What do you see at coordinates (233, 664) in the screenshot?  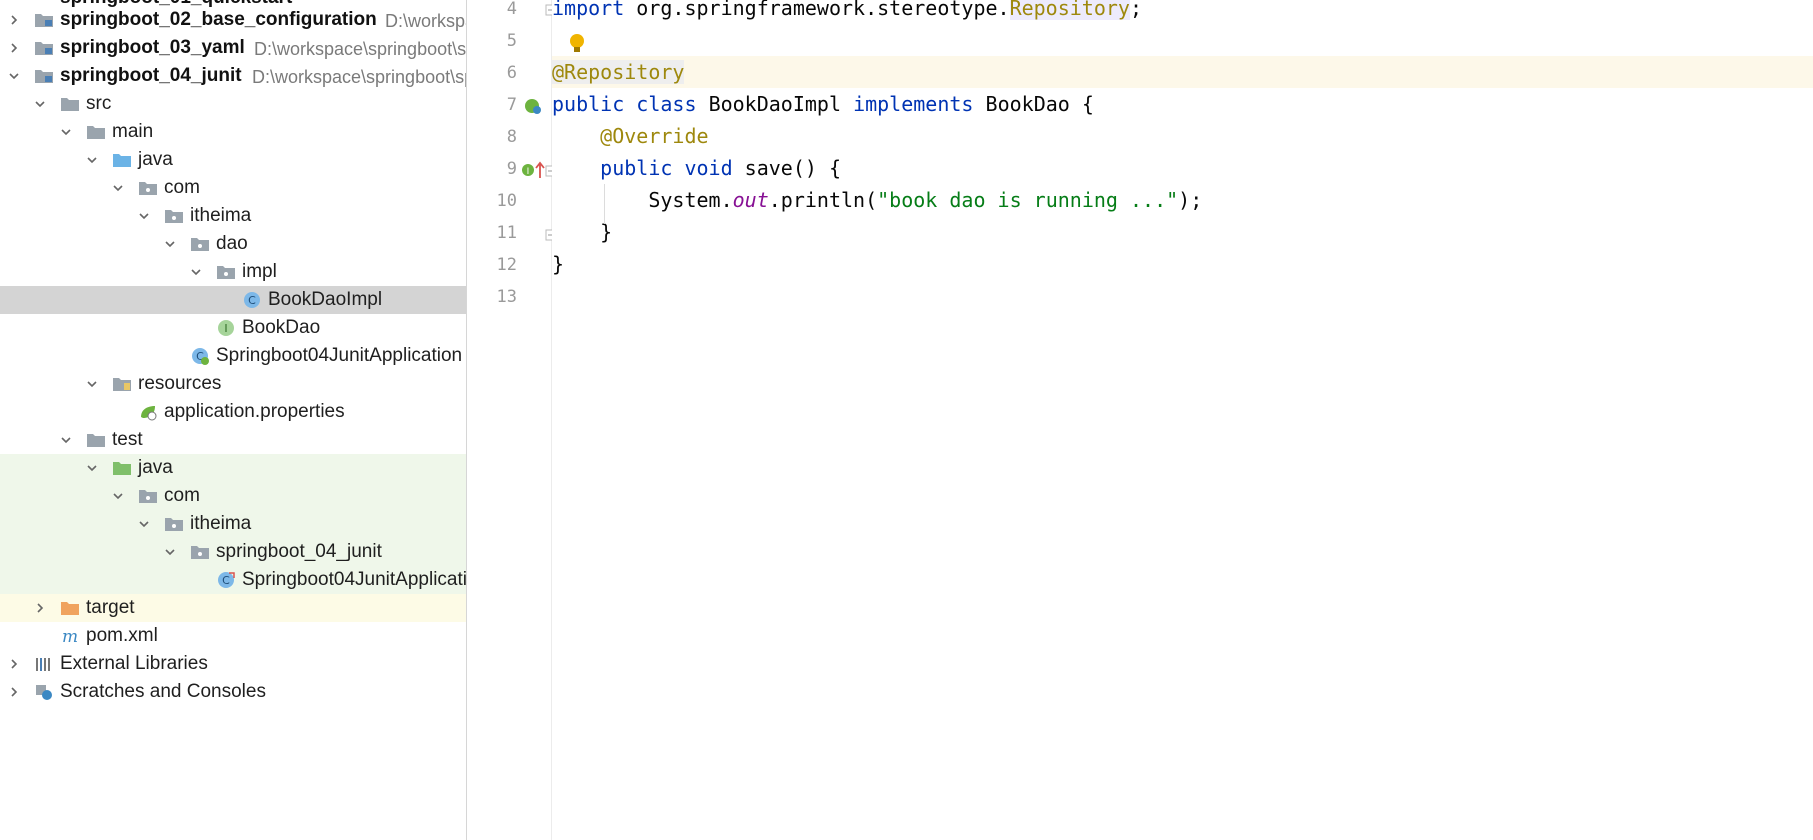 I see `tree-item-external-libraries: External Libraries` at bounding box center [233, 664].